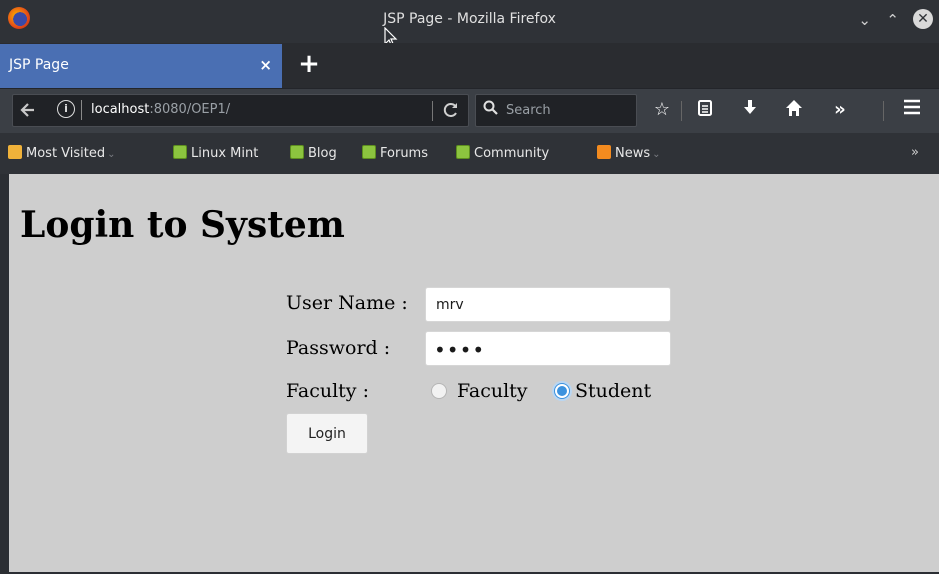  I want to click on window-titlebar: JSP Page - Mozilla Firefox ⌄ ⌃ ✕, so click(469, 24).